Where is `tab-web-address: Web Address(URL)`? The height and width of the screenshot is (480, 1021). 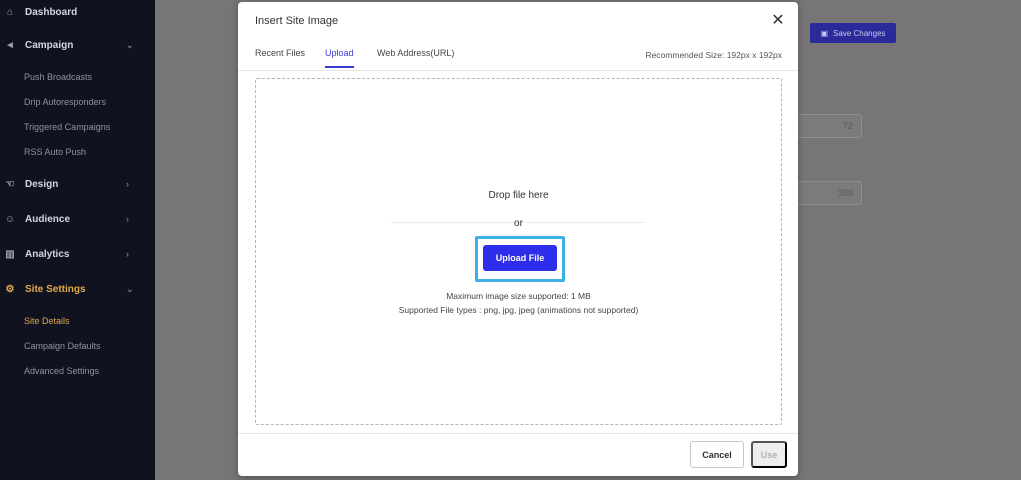
tab-web-address: Web Address(URL) is located at coordinates (415, 59).